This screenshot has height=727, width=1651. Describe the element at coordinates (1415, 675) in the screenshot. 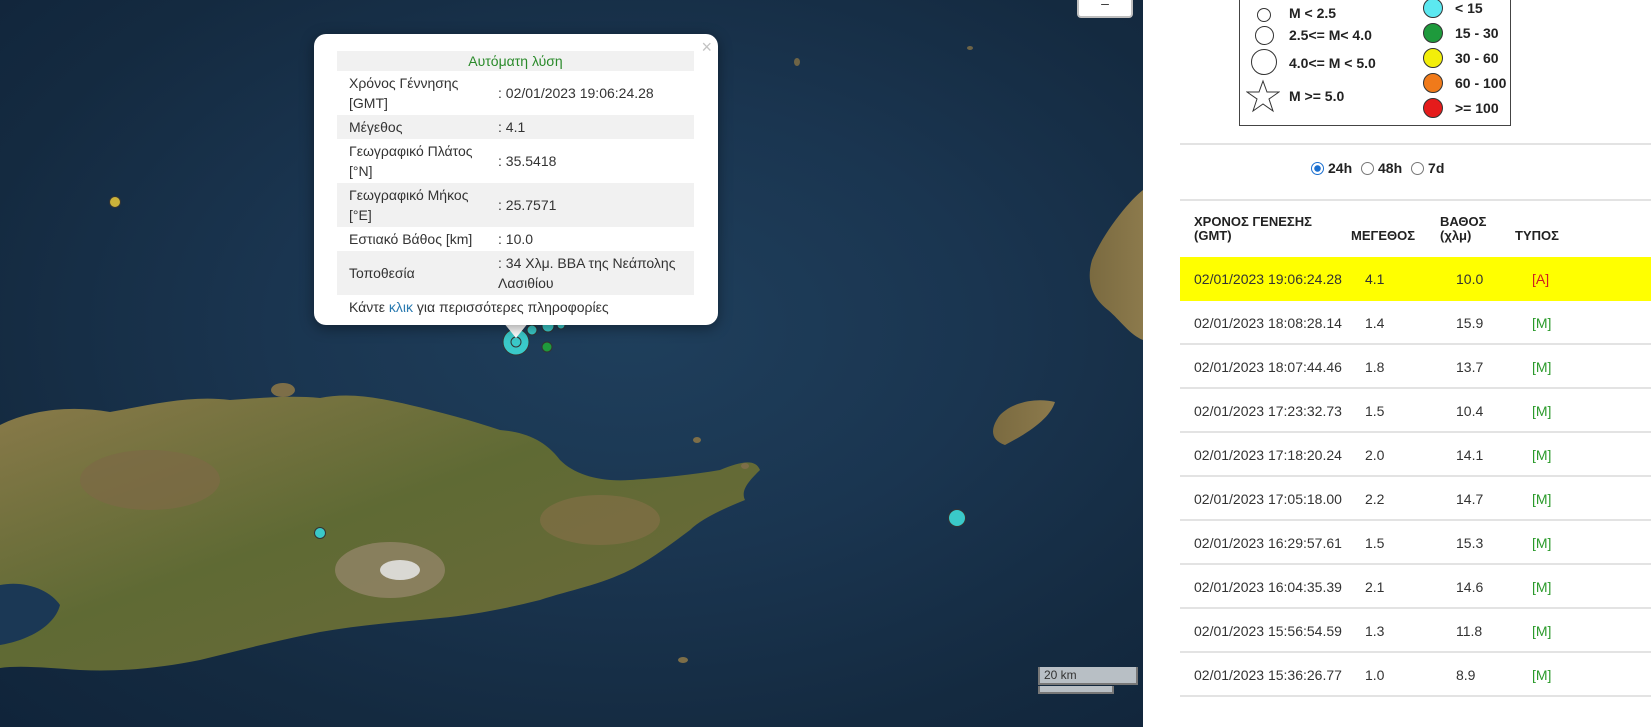

I see `table-row: 02/01/2023 15:36:26.77 1.0 8.9 [M]` at that location.